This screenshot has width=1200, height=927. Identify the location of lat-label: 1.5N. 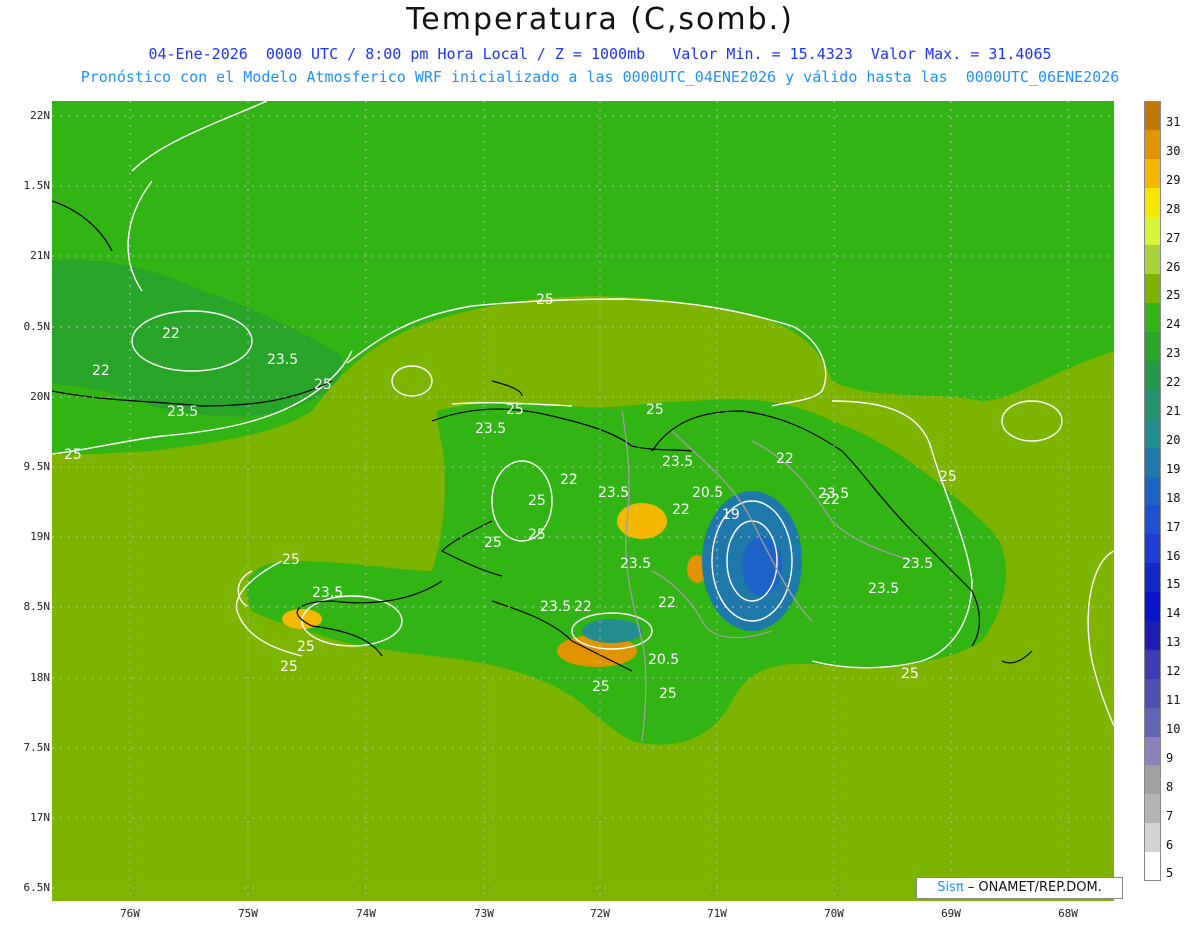
(37, 185).